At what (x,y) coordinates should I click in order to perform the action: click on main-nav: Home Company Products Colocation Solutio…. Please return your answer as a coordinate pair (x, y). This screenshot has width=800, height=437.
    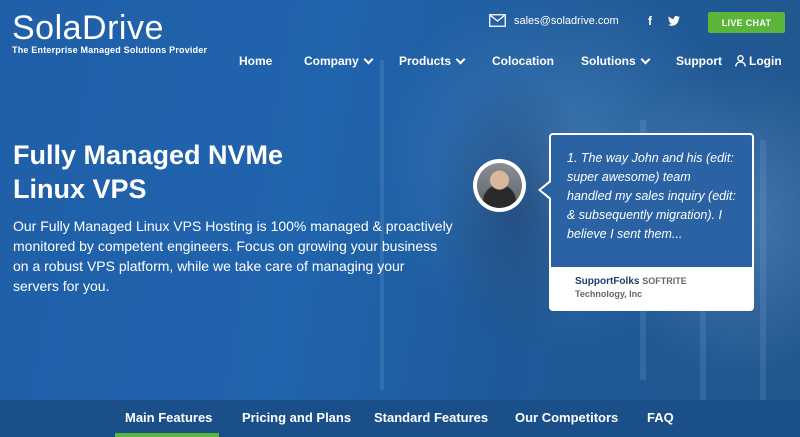
    Looking at the image, I should click on (400, 63).